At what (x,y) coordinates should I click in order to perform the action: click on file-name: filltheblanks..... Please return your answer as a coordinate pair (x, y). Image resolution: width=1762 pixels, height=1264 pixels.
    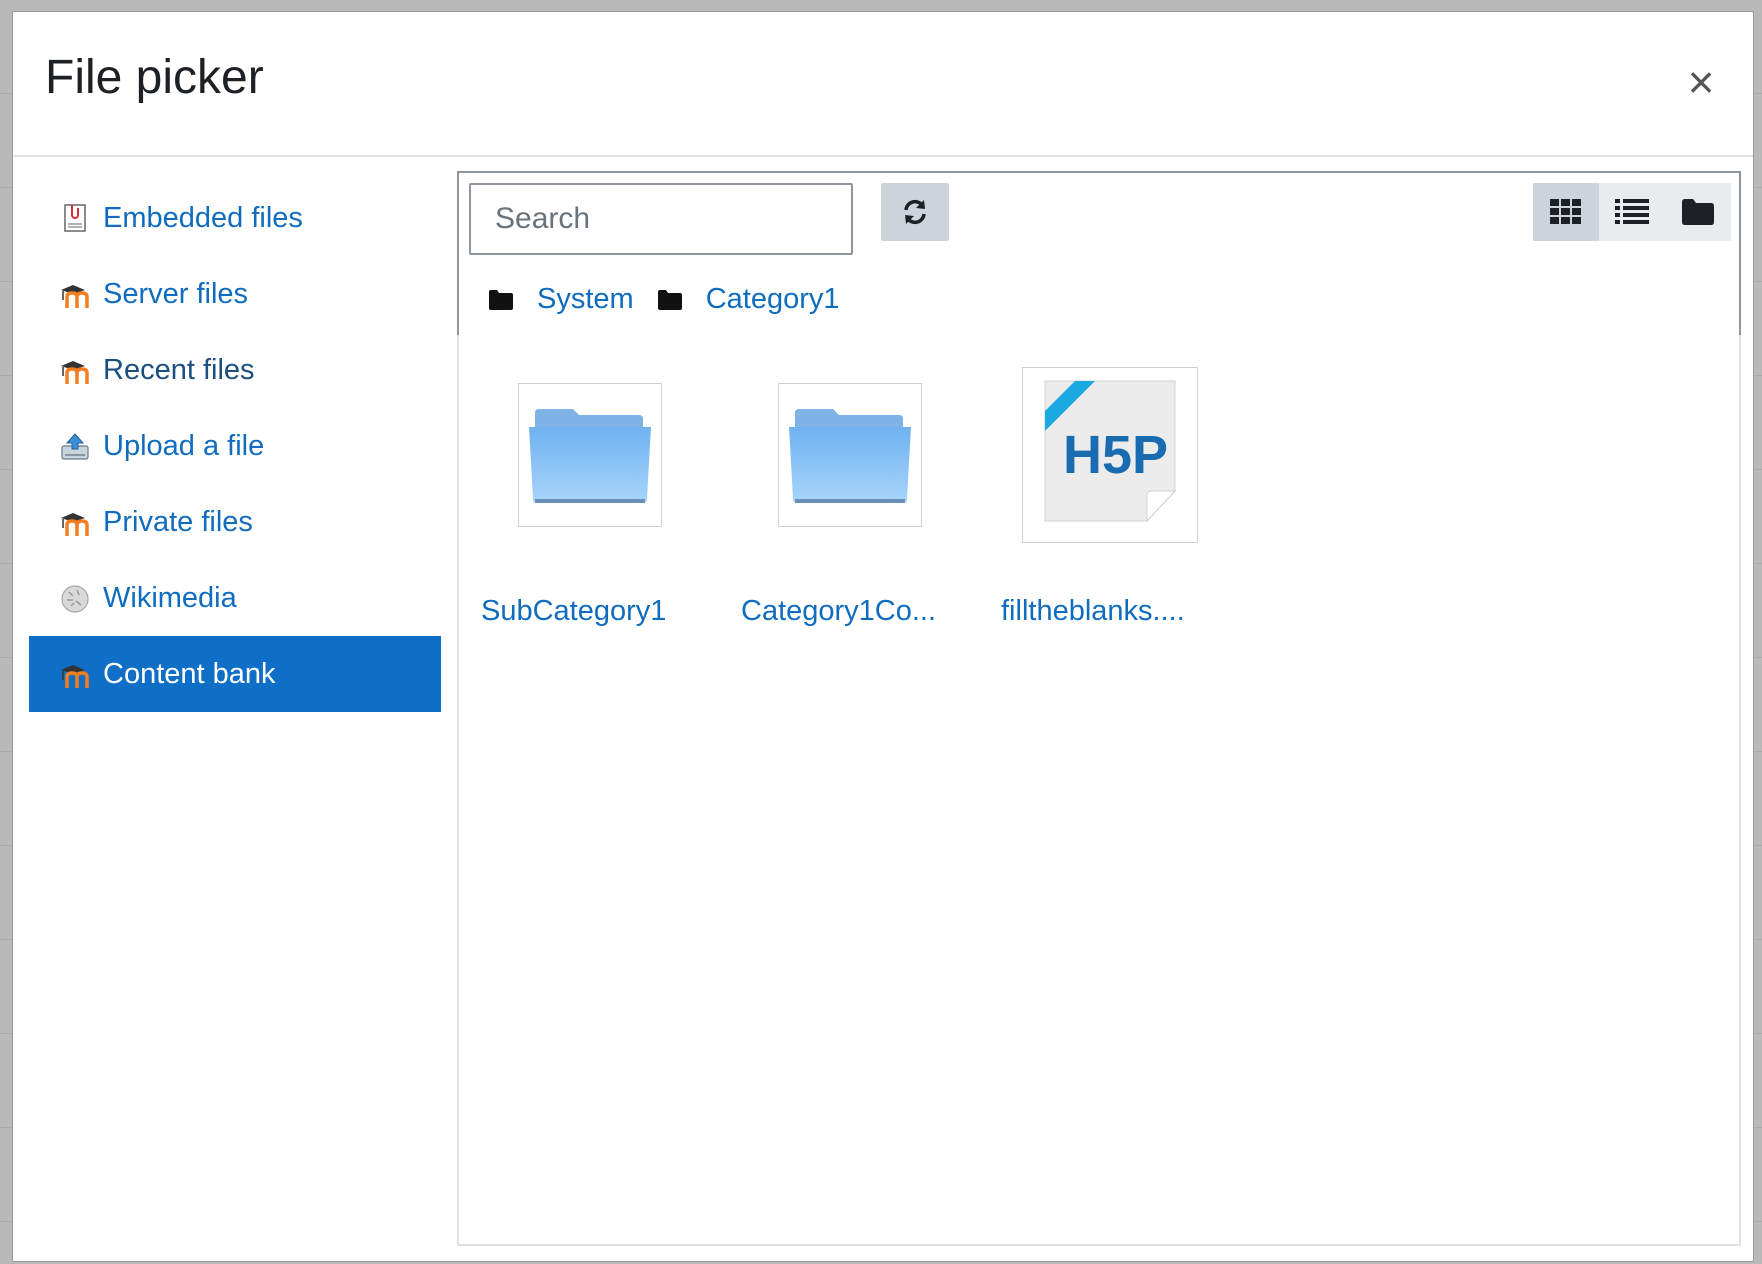
    Looking at the image, I should click on (1093, 611).